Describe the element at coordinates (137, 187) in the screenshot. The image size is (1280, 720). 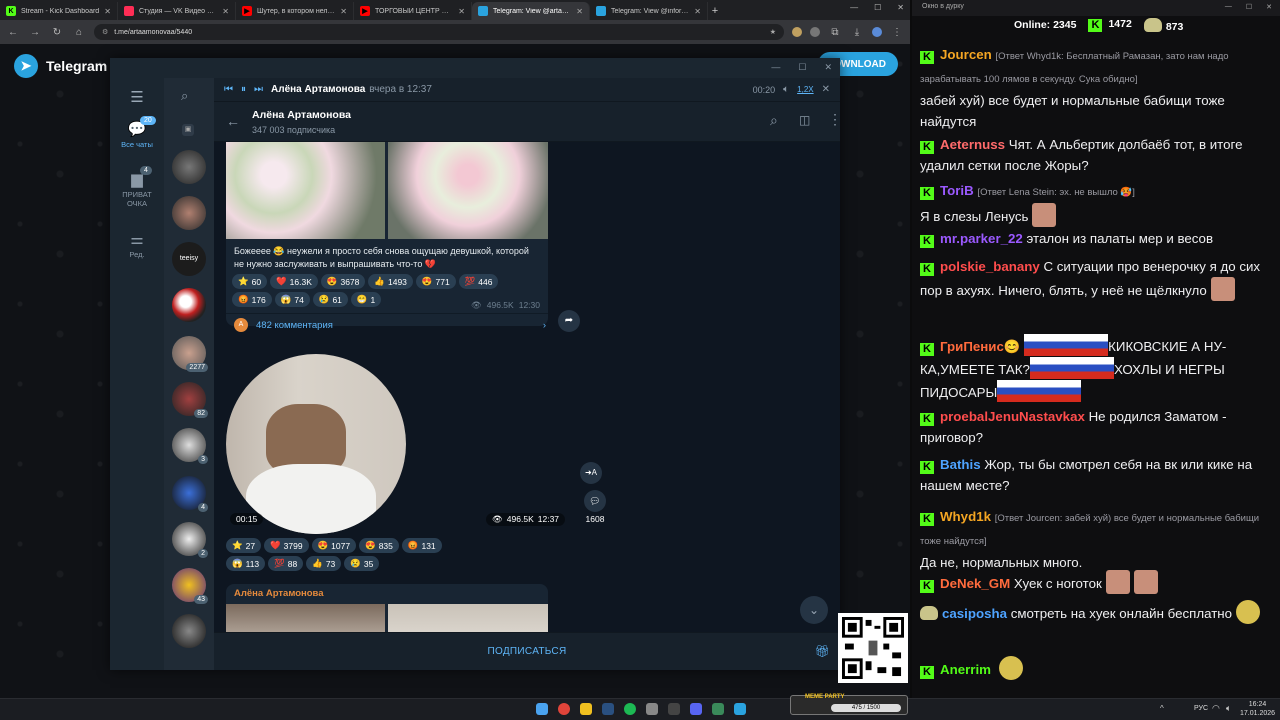
I see `folder-private: ▆ 4 ПРИВАТ ОЧКА` at that location.